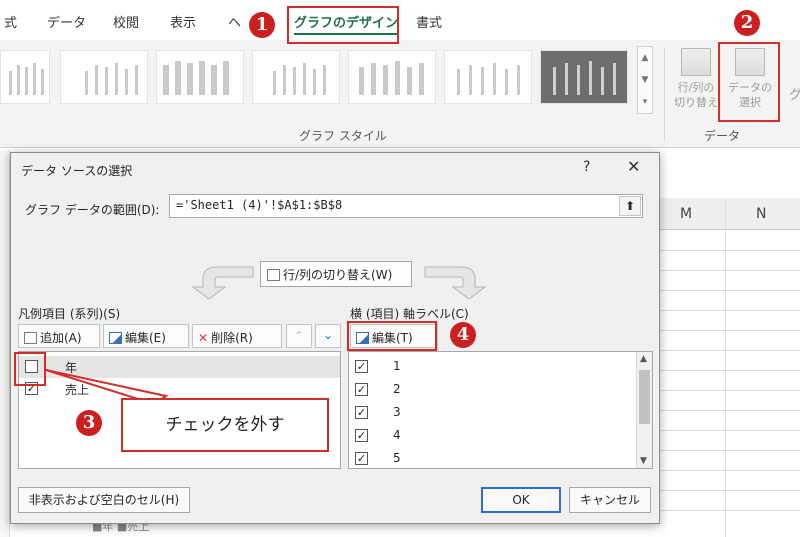  Describe the element at coordinates (722, 136) in the screenshot. I see `data-group-label: データ` at that location.